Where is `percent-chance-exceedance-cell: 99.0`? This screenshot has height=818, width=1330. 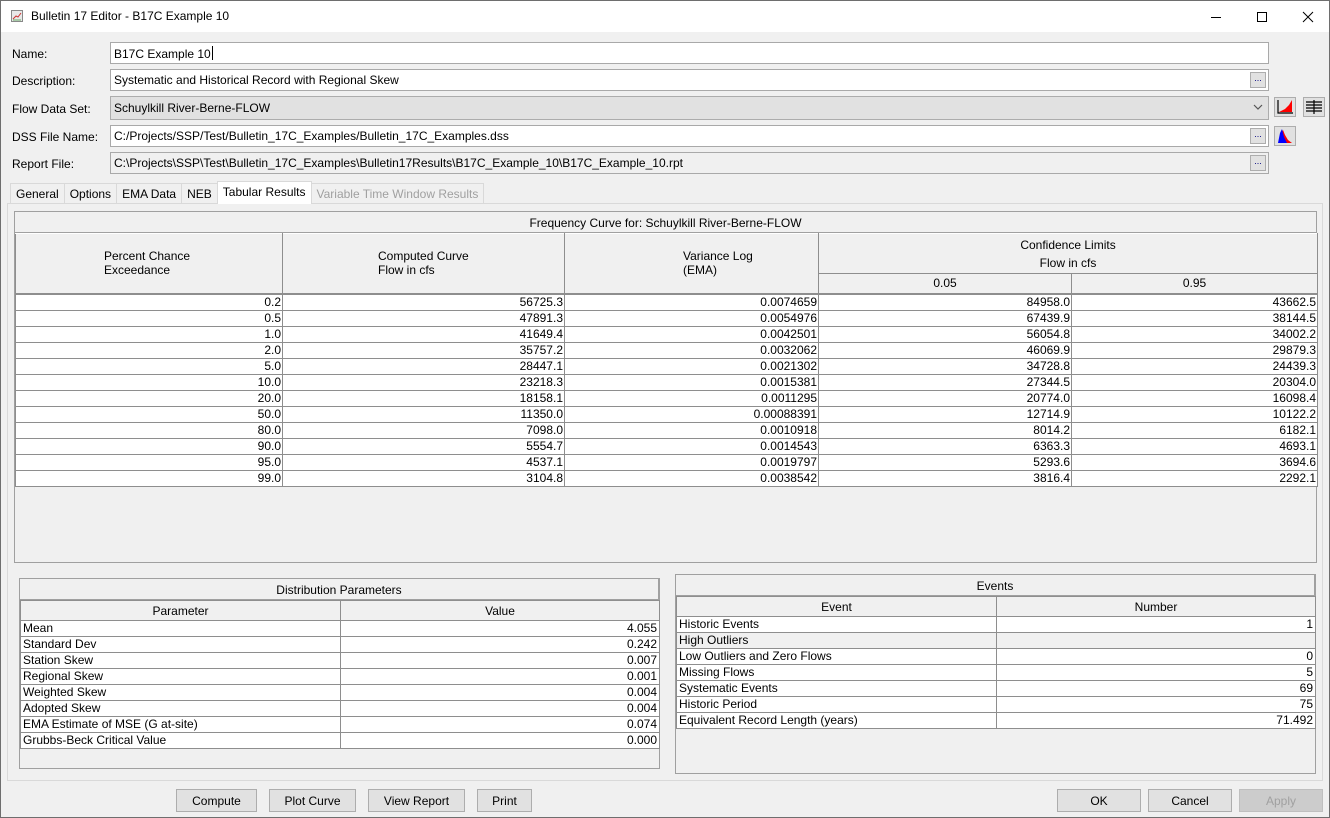
percent-chance-exceedance-cell: 99.0 is located at coordinates (149, 478).